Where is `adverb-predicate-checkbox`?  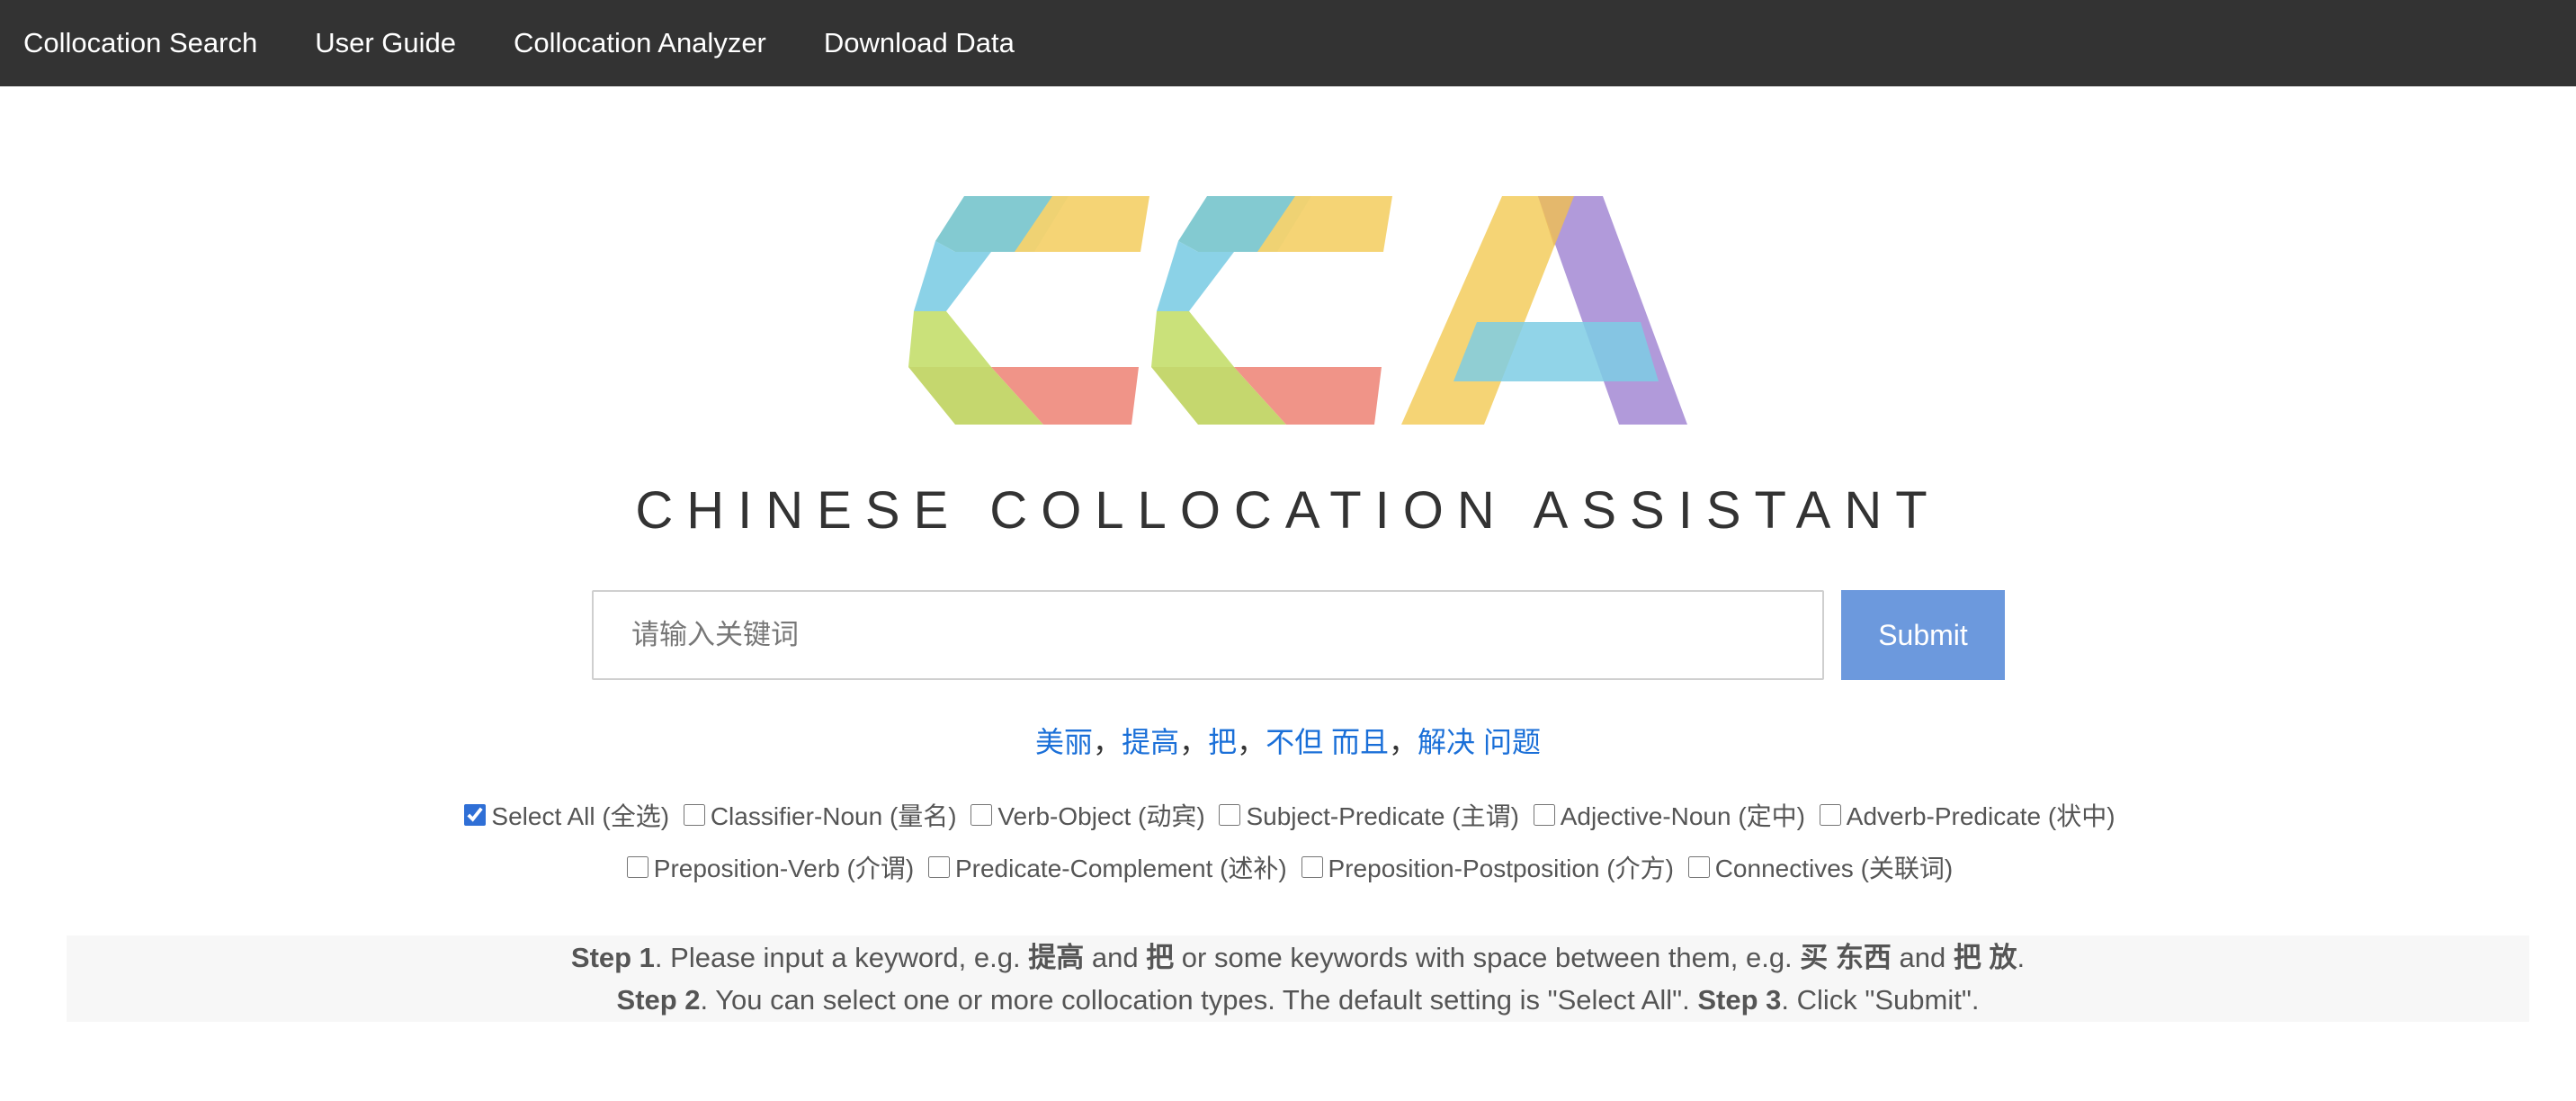 adverb-predicate-checkbox is located at coordinates (1830, 815).